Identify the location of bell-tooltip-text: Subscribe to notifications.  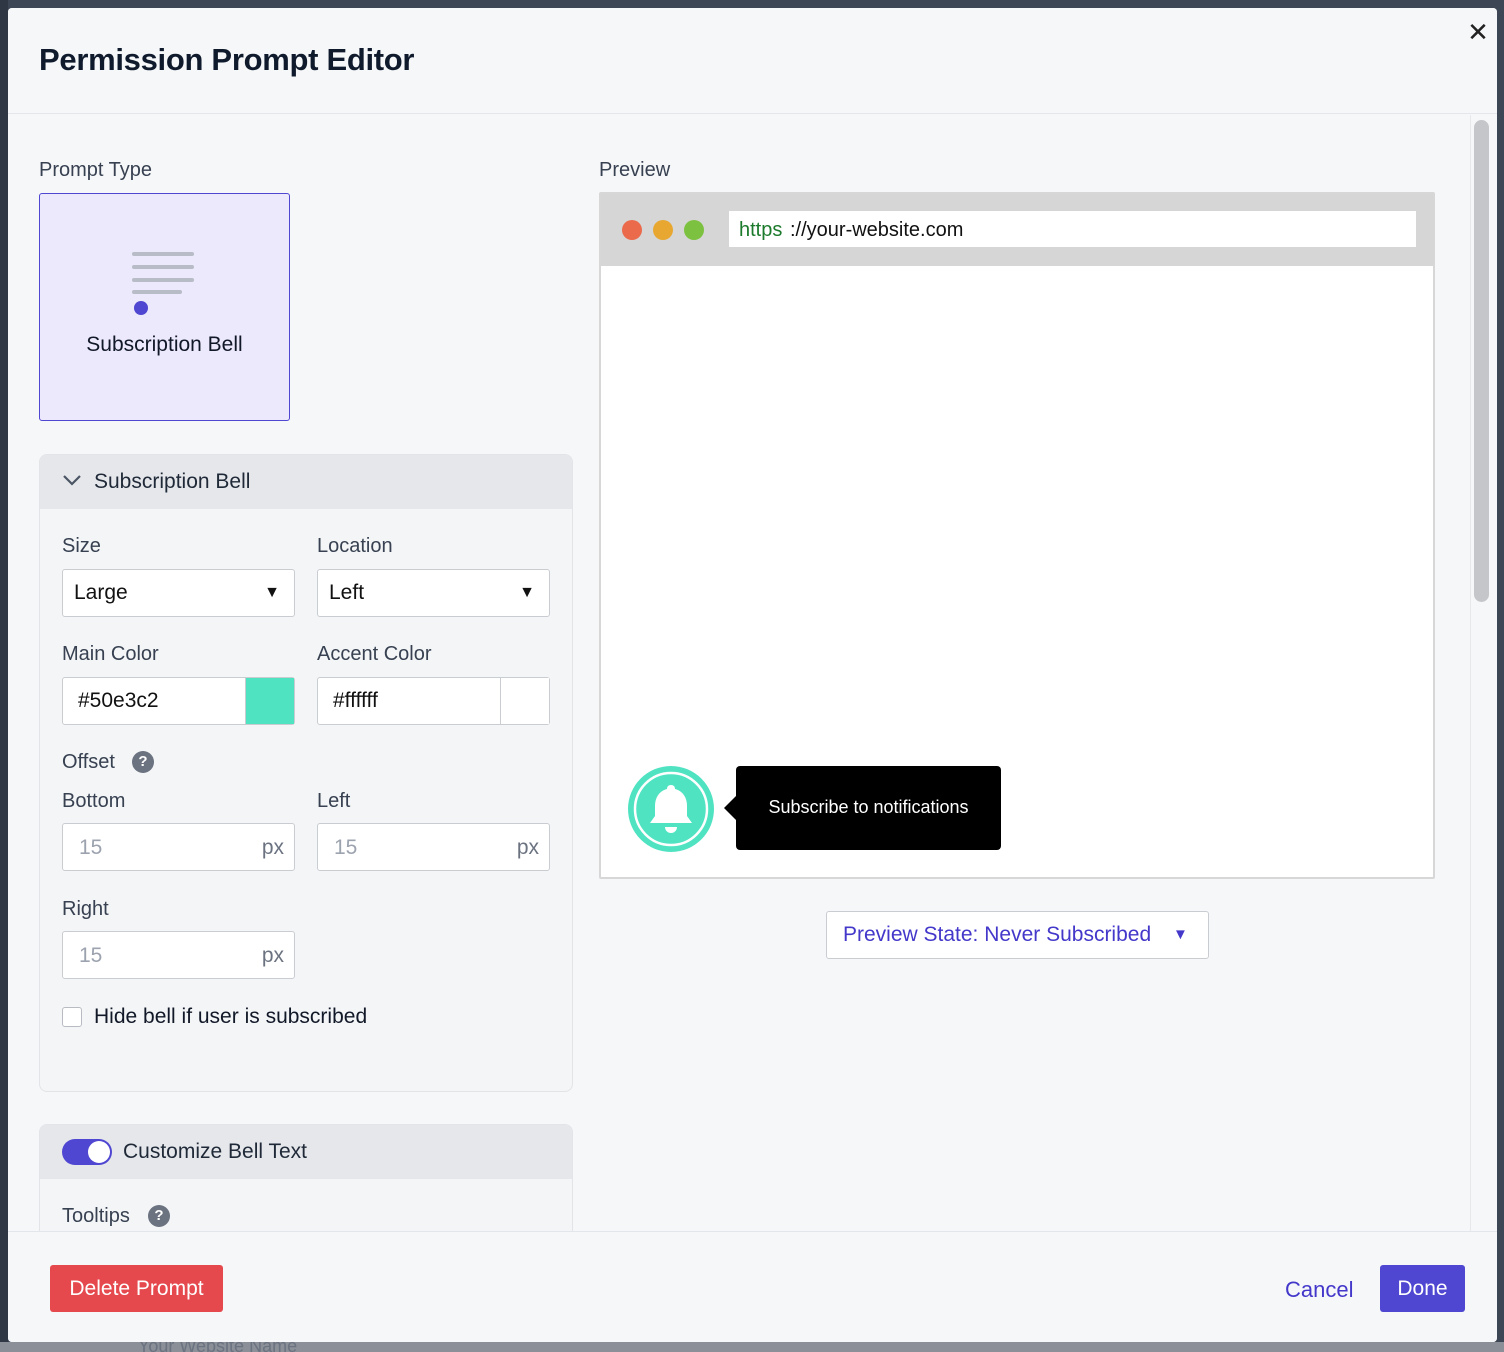
(868, 807).